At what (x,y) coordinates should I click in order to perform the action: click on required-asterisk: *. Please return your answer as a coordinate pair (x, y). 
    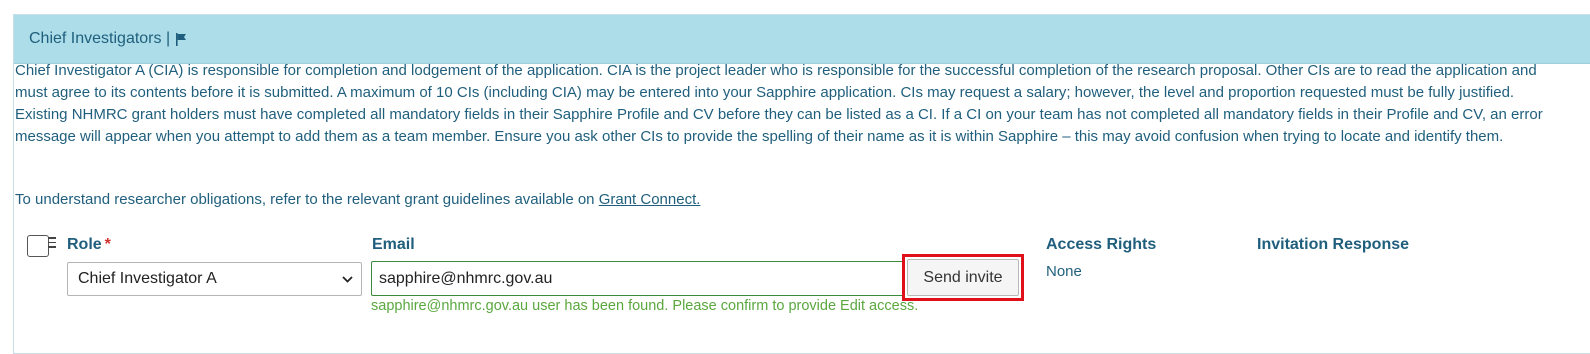
    Looking at the image, I should click on (107, 244).